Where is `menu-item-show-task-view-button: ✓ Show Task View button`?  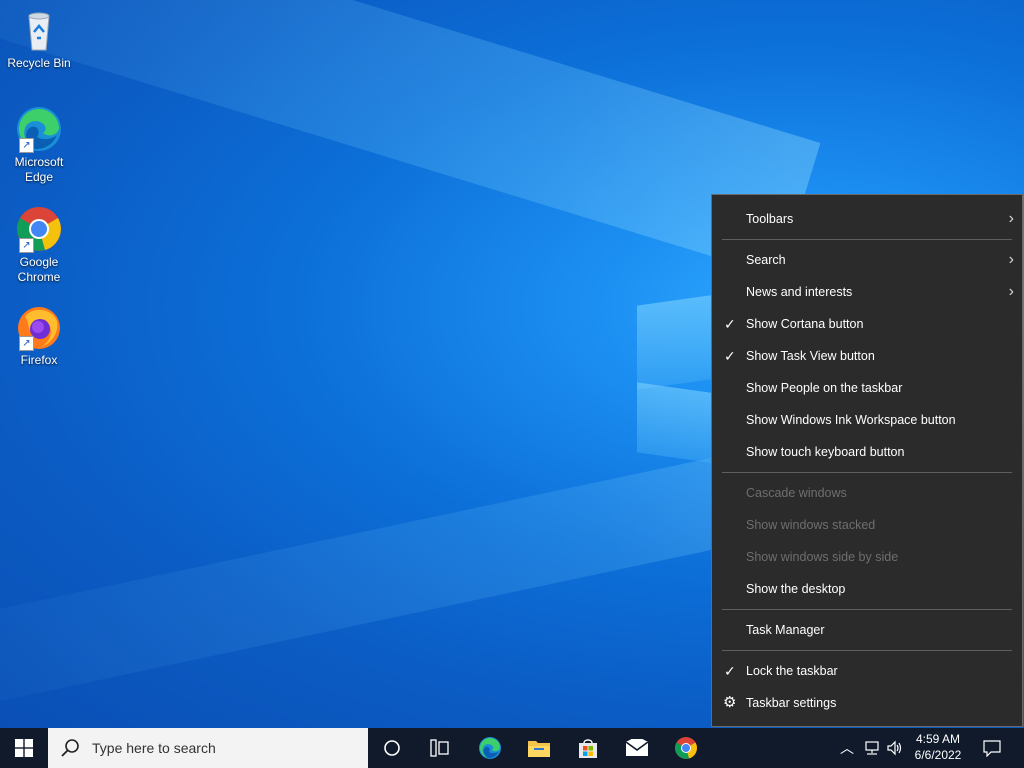 menu-item-show-task-view-button: ✓ Show Task View button is located at coordinates (867, 356).